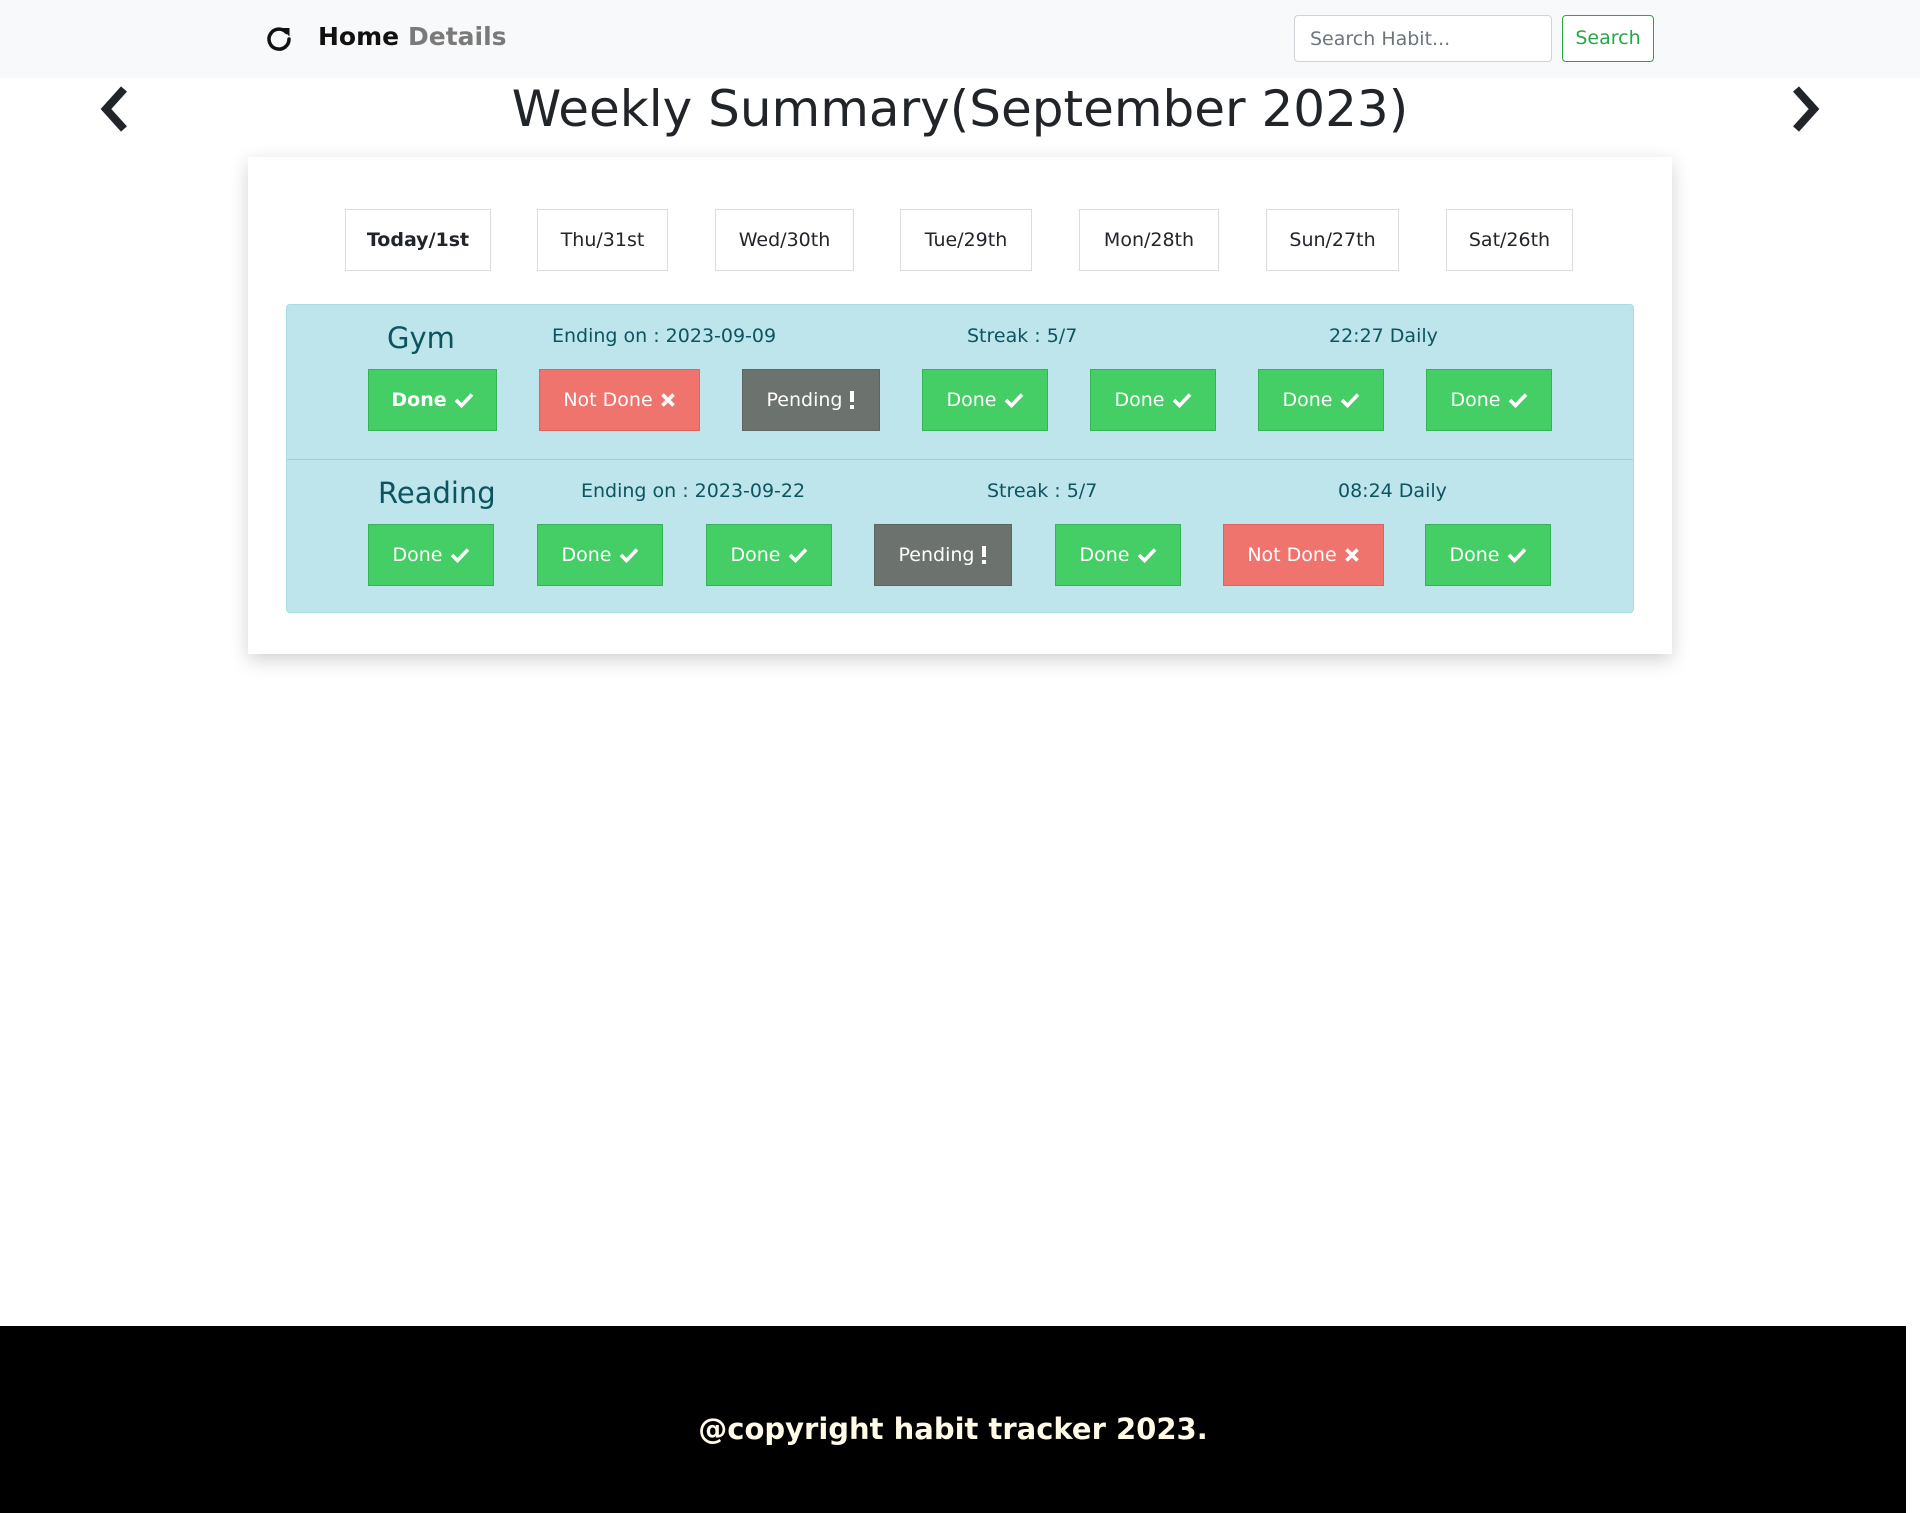 Image resolution: width=1920 pixels, height=1513 pixels. What do you see at coordinates (279, 39) in the screenshot?
I see `refresh-icon` at bounding box center [279, 39].